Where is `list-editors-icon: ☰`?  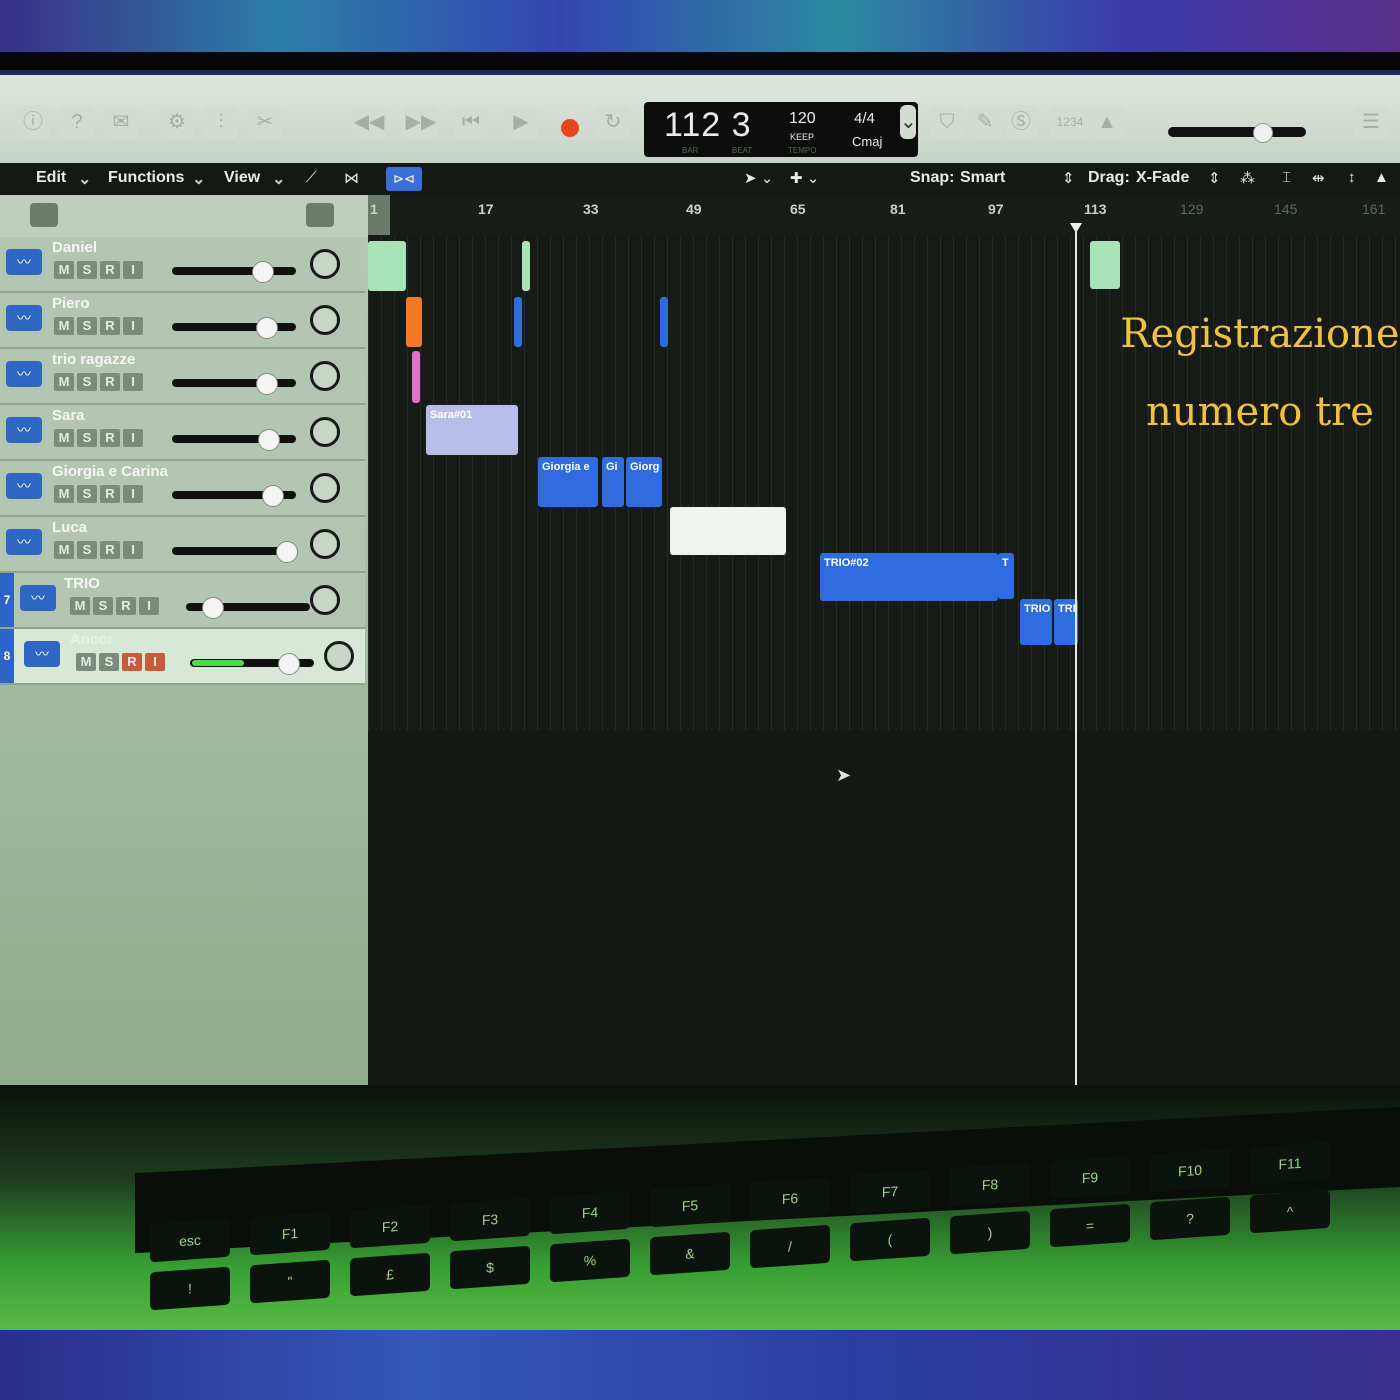
list-editors-icon: ☰ is located at coordinates (1371, 122).